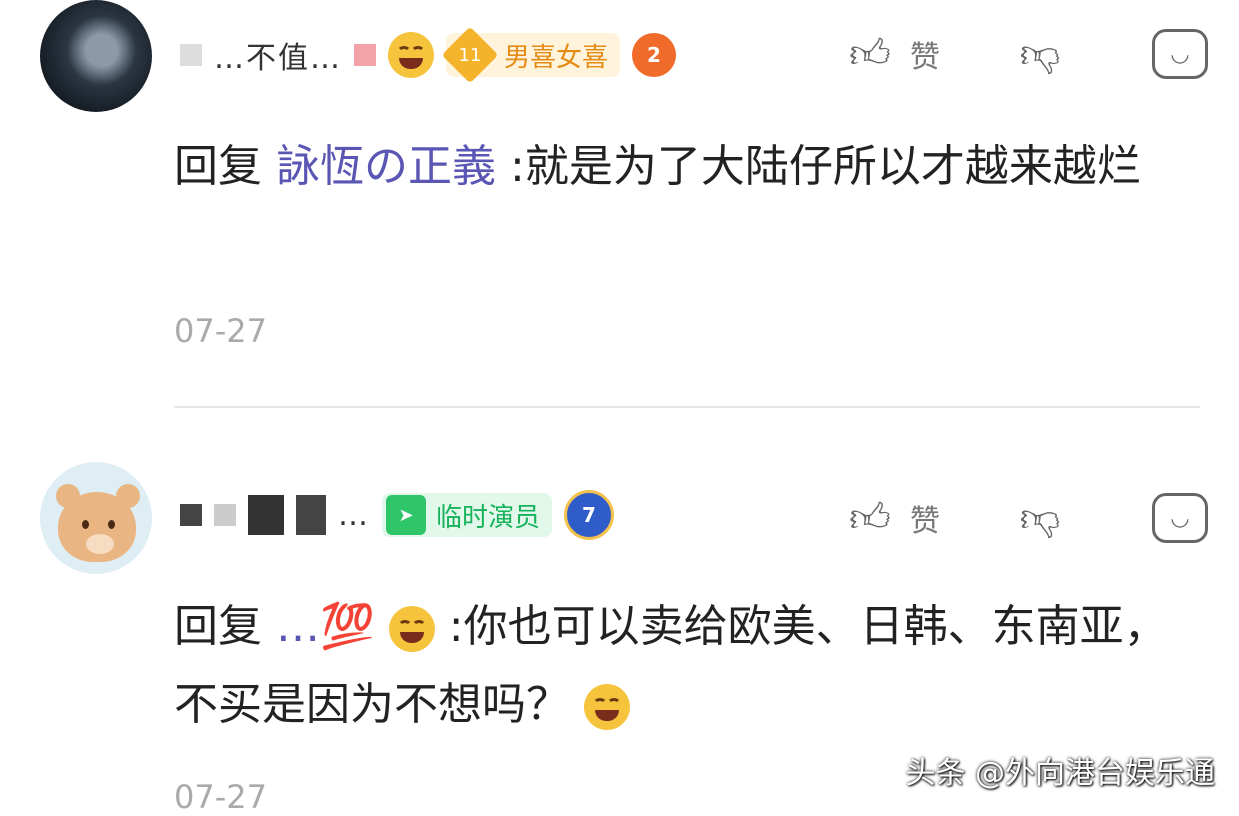  I want to click on medal-number: 2, so click(654, 55).